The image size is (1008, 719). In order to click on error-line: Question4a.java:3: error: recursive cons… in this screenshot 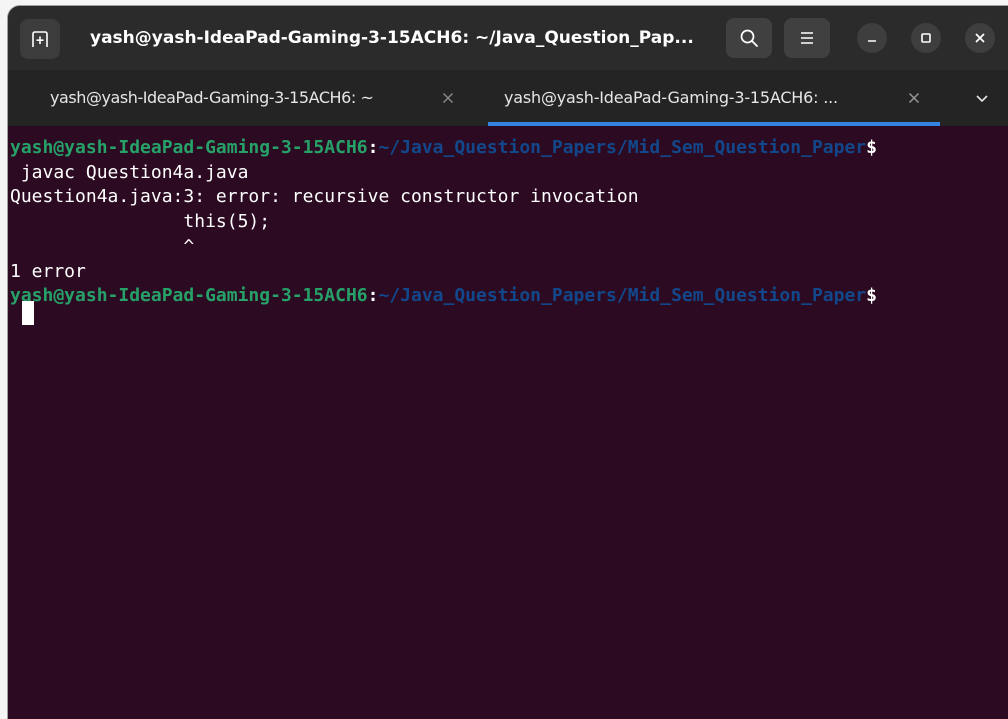, I will do `click(324, 196)`.